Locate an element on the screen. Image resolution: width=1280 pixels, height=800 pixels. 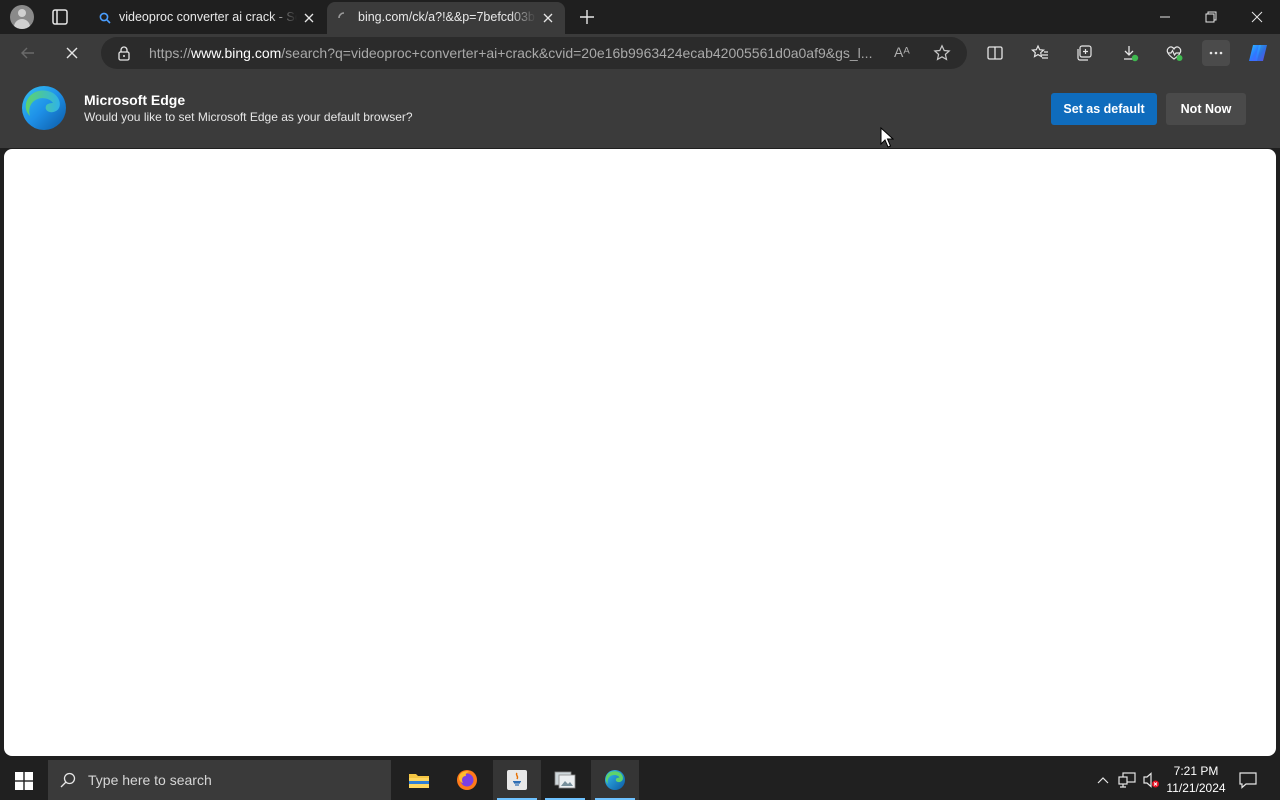
copilot-button is located at coordinates (1258, 53).